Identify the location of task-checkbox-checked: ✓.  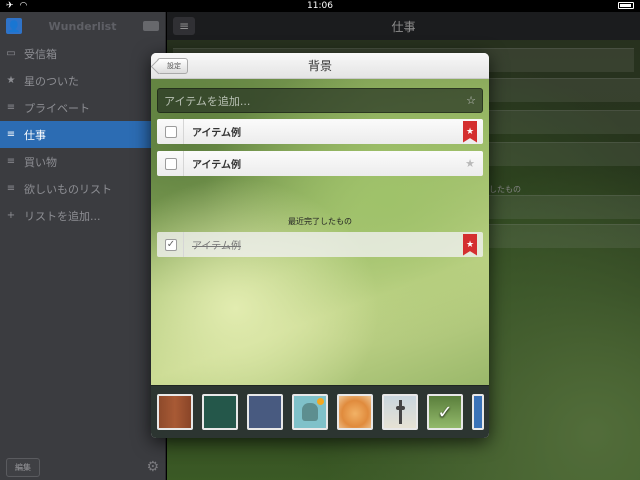
(171, 244).